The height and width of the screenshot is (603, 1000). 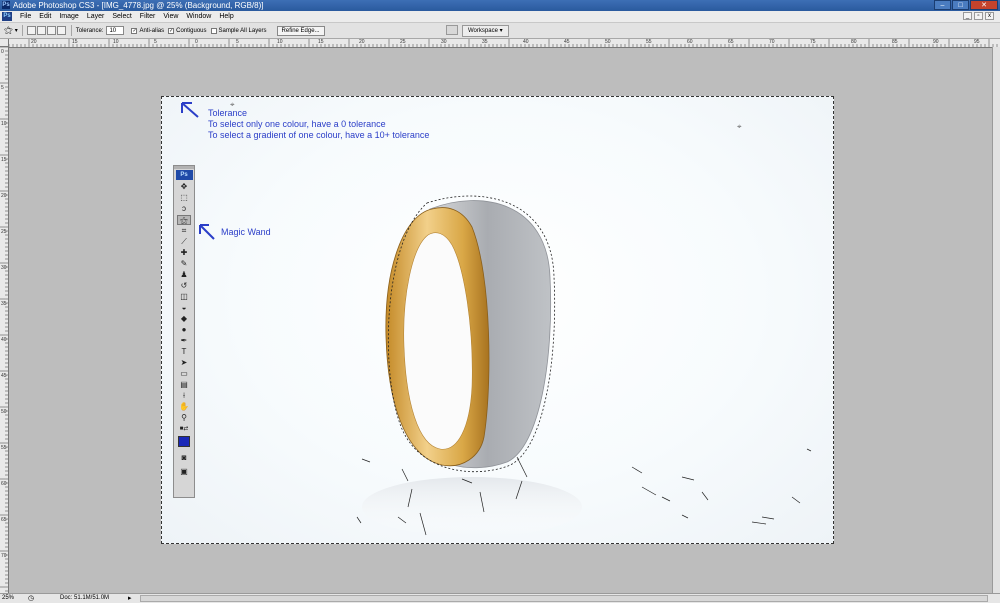 What do you see at coordinates (184, 330) in the screenshot?
I see `dodge-tool-icon: ●` at bounding box center [184, 330].